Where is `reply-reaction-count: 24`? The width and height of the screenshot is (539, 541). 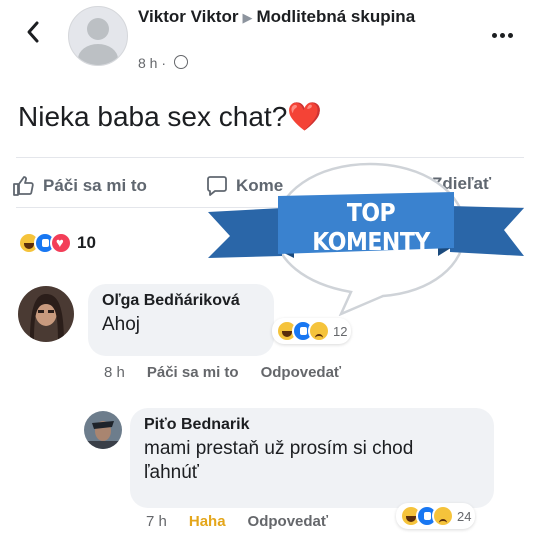 reply-reaction-count: 24 is located at coordinates (464, 516).